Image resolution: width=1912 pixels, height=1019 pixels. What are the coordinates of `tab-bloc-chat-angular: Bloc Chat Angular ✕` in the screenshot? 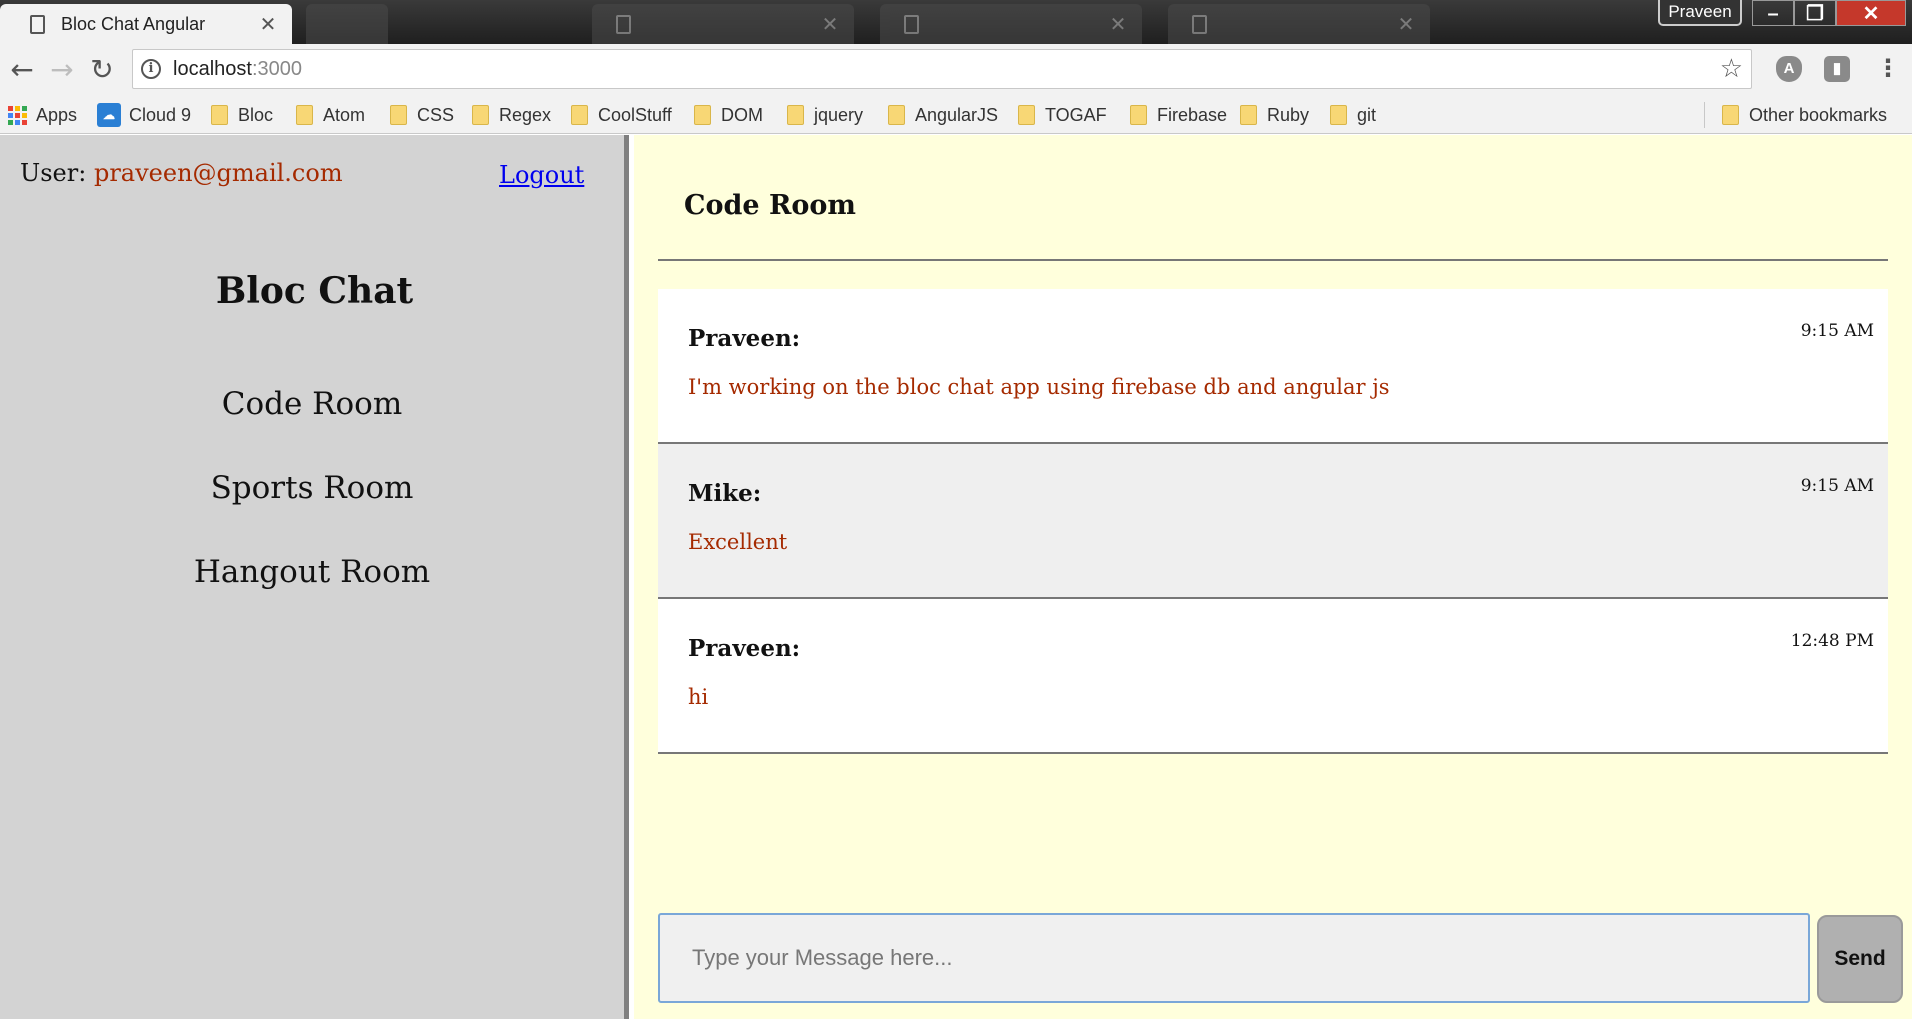 It's located at (146, 24).